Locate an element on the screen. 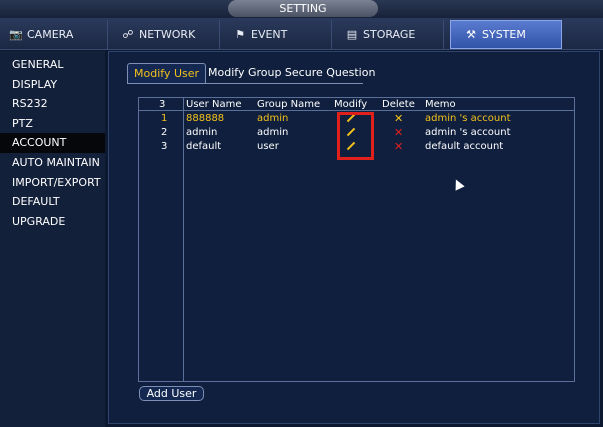  header-group-name: Group Name is located at coordinates (289, 104).